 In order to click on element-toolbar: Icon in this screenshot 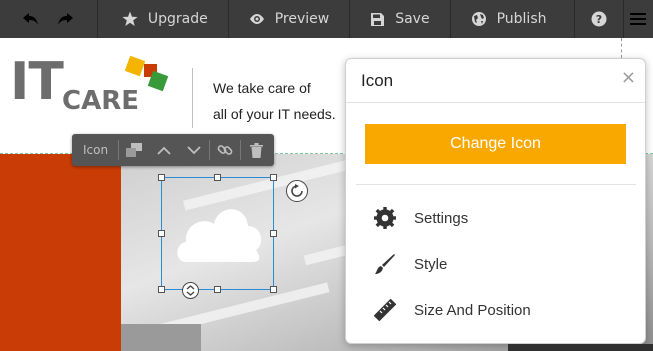, I will do `click(173, 150)`.